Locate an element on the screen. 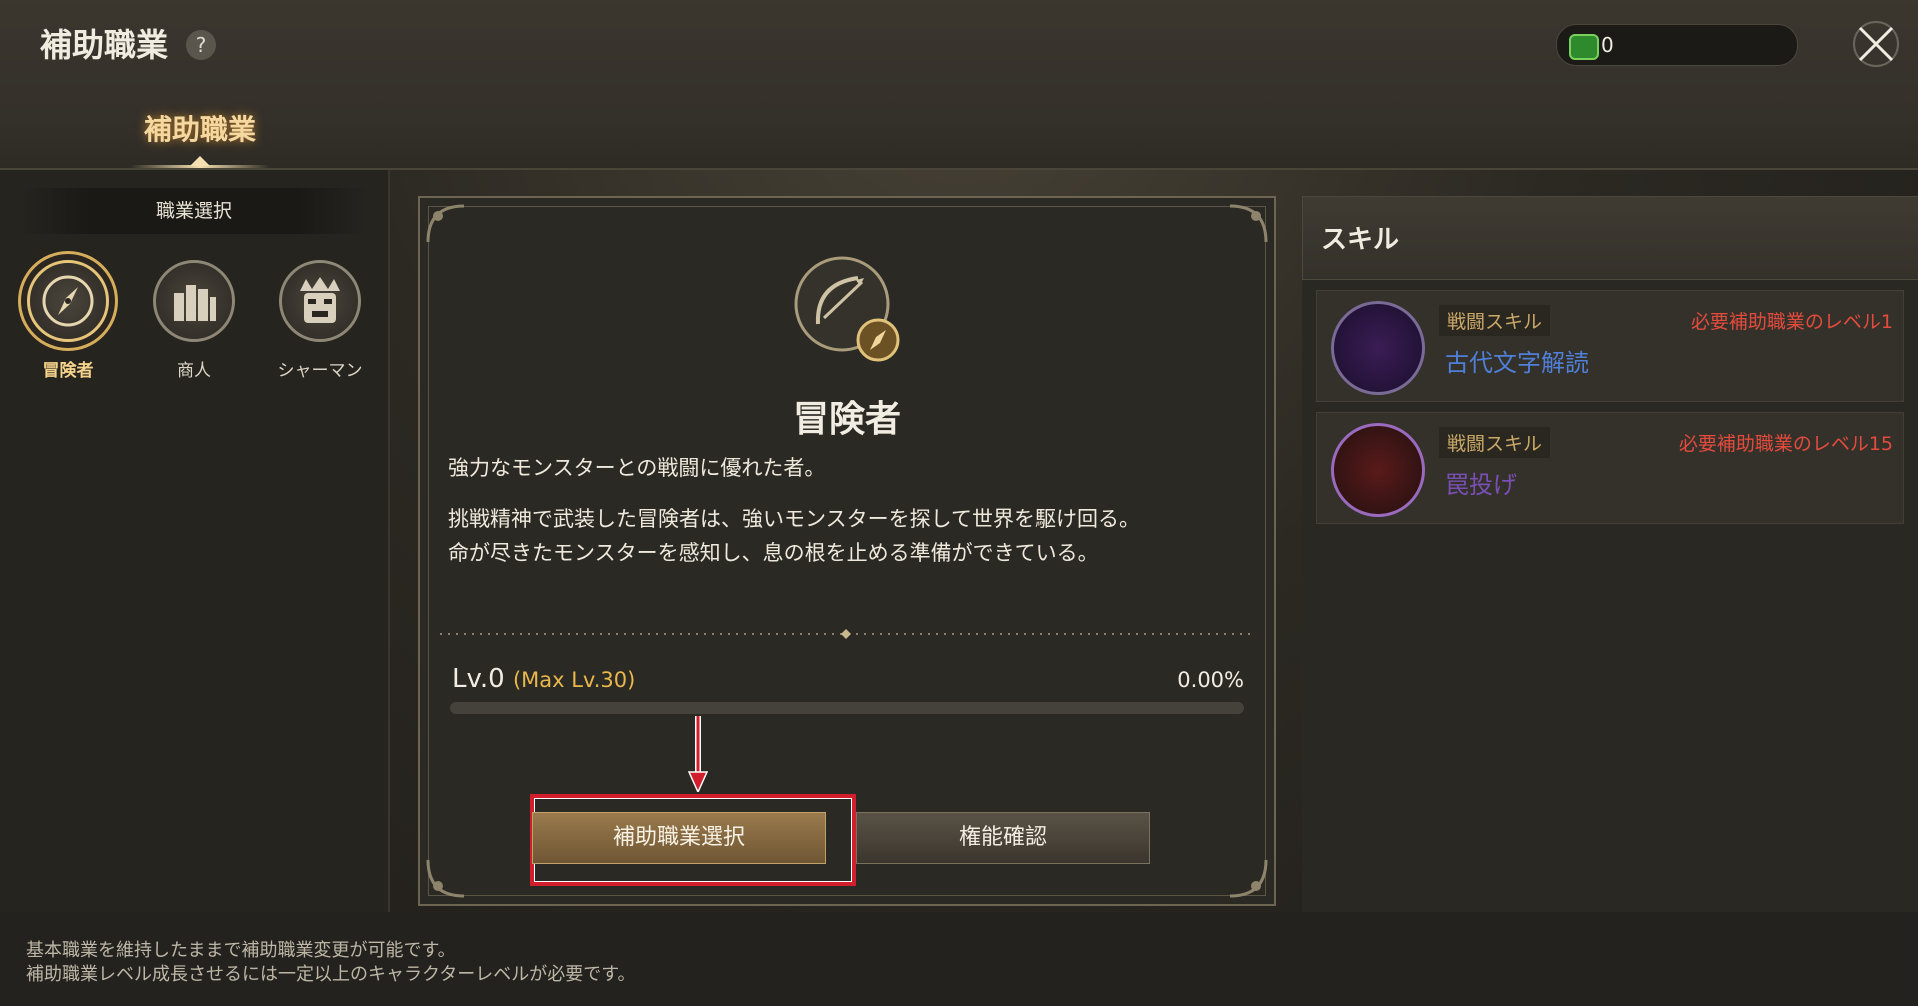  compass-icon is located at coordinates (68, 301).